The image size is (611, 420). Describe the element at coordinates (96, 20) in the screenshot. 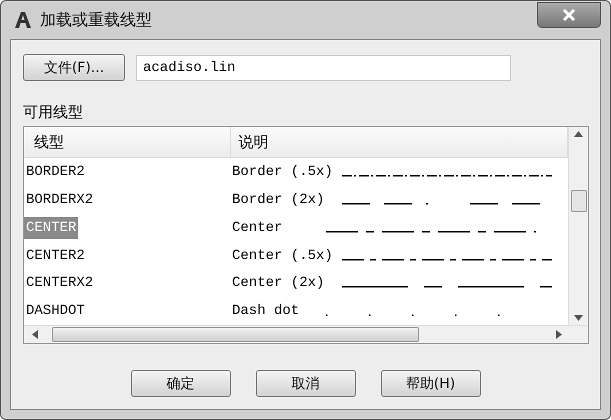

I see `window-title: 加载或重载线型` at that location.